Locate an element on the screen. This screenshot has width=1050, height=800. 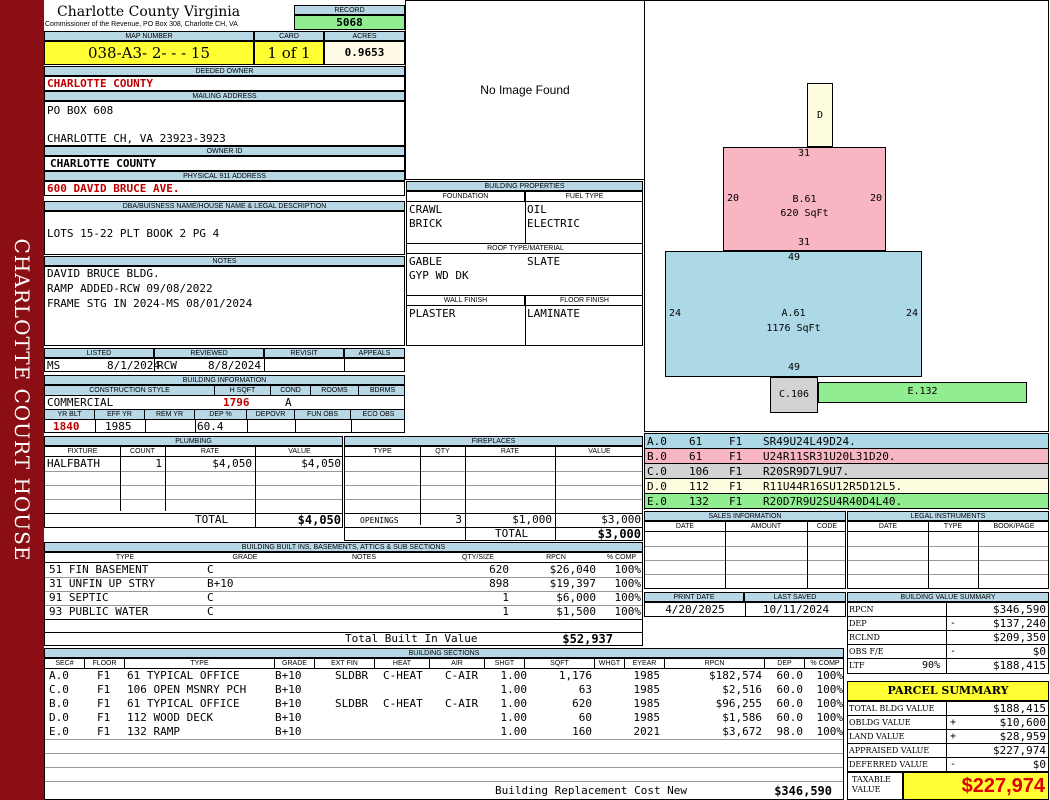
legend-row-e: E.0 132 F1 R20D7R9U2SU4R40D4L40. is located at coordinates (846, 501).